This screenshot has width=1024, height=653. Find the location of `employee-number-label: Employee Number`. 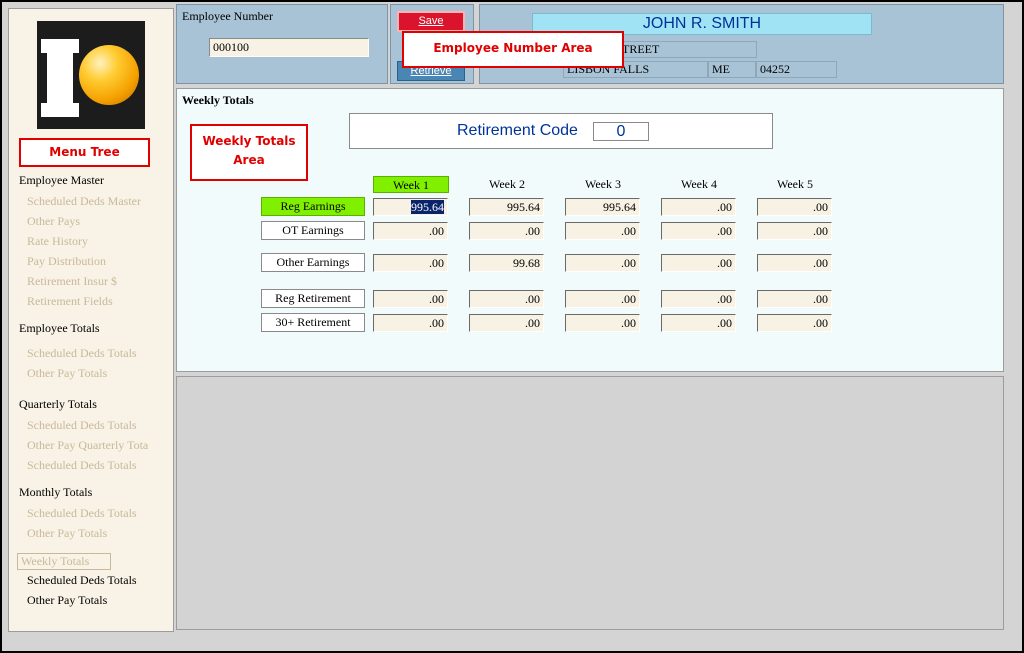

employee-number-label: Employee Number is located at coordinates (227, 16).